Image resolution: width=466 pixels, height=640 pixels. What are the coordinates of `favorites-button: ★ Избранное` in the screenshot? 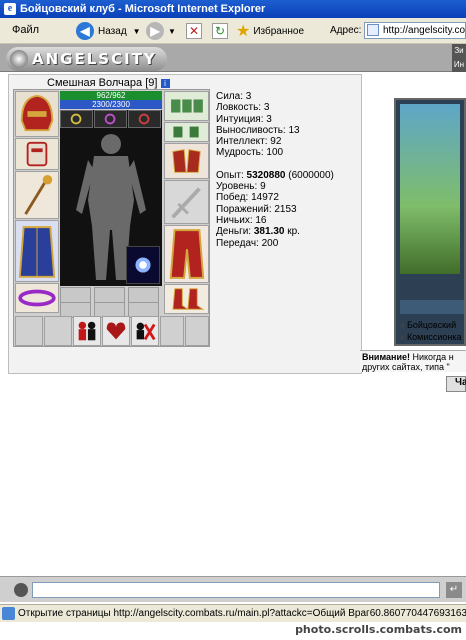 It's located at (270, 31).